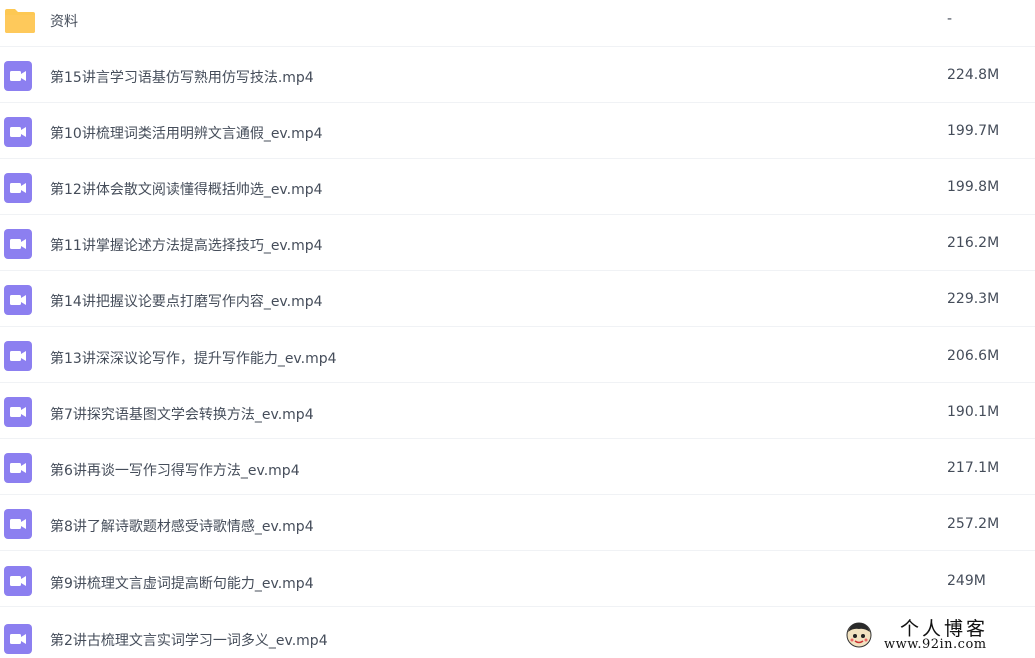  What do you see at coordinates (966, 581) in the screenshot?
I see `file-size: 249M` at bounding box center [966, 581].